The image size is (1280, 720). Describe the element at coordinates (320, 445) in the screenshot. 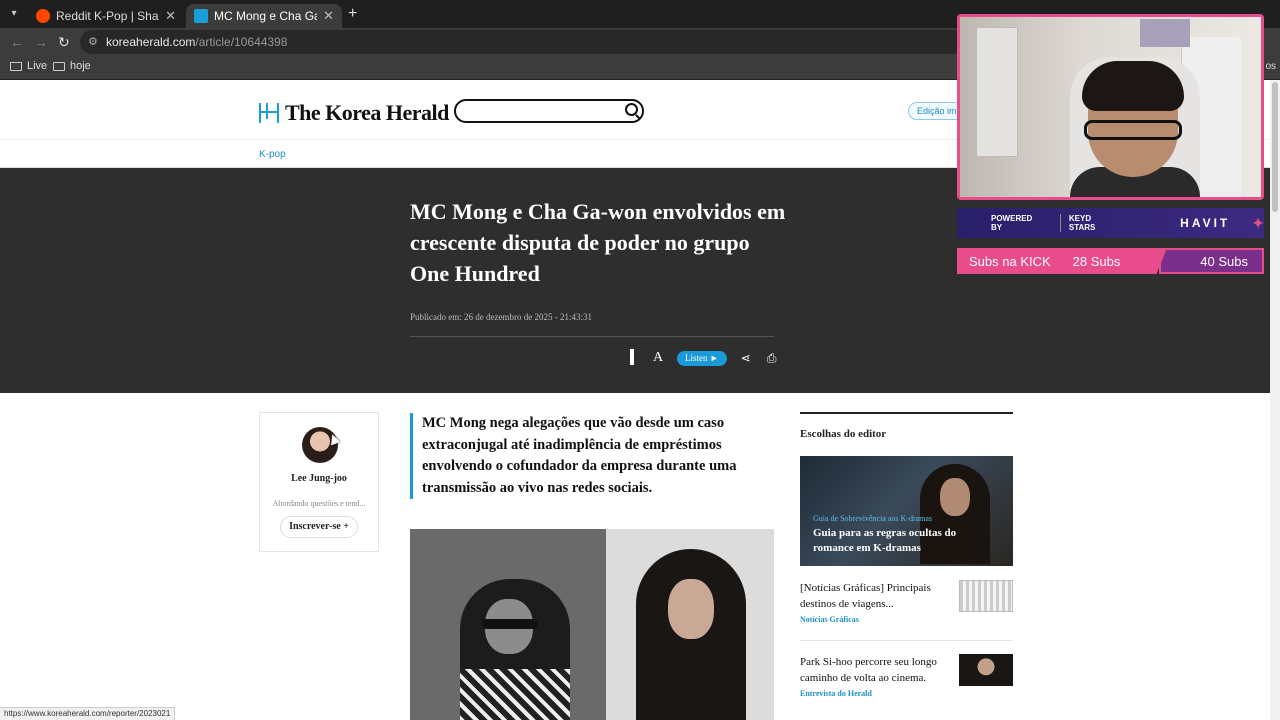

I see `avatar` at that location.